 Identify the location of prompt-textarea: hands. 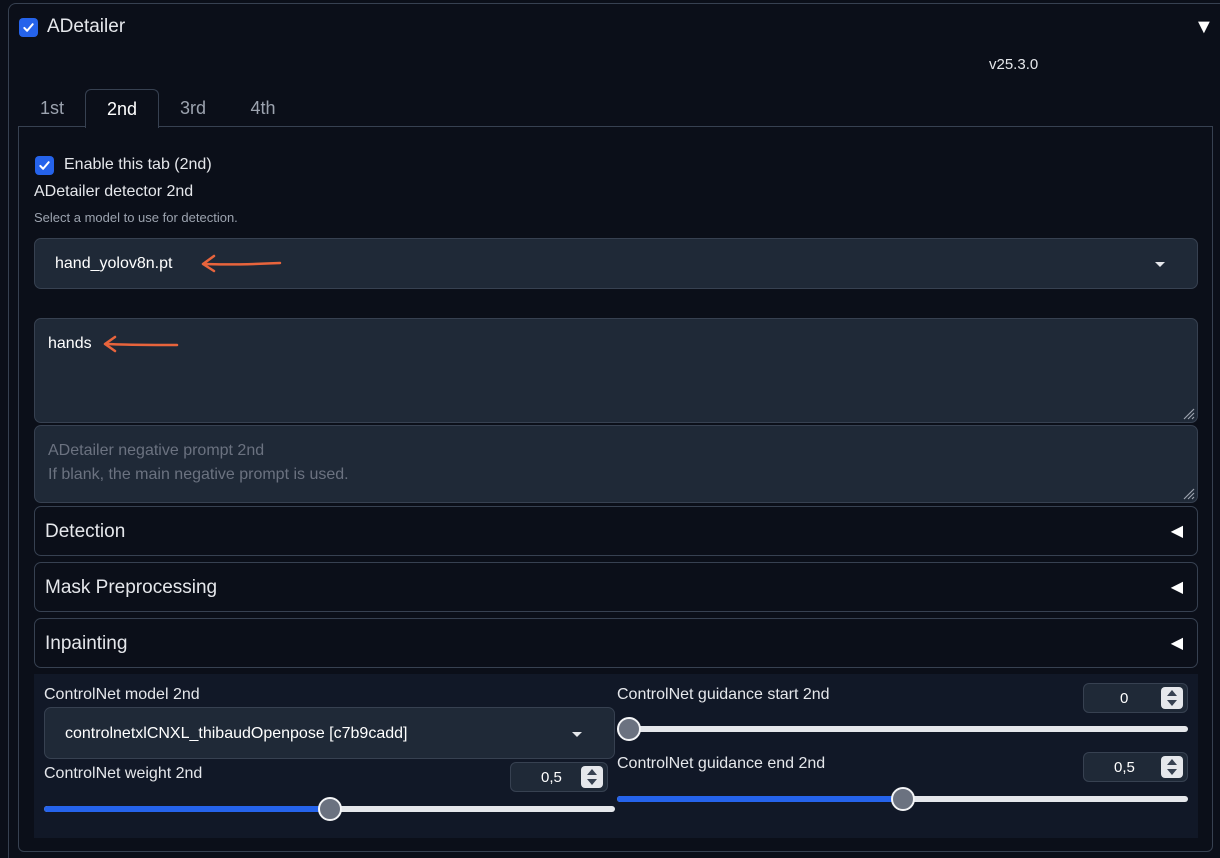
(616, 370).